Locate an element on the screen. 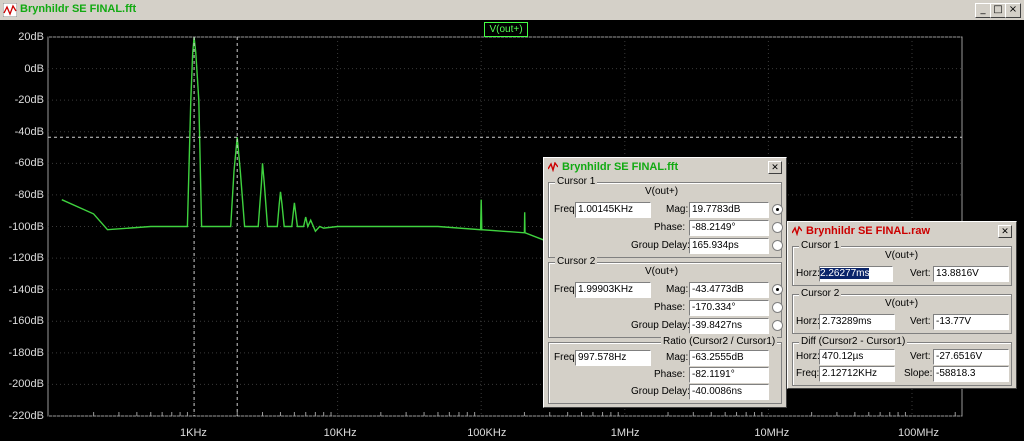  cursor1-phase-field: -88.2149° is located at coordinates (729, 228).